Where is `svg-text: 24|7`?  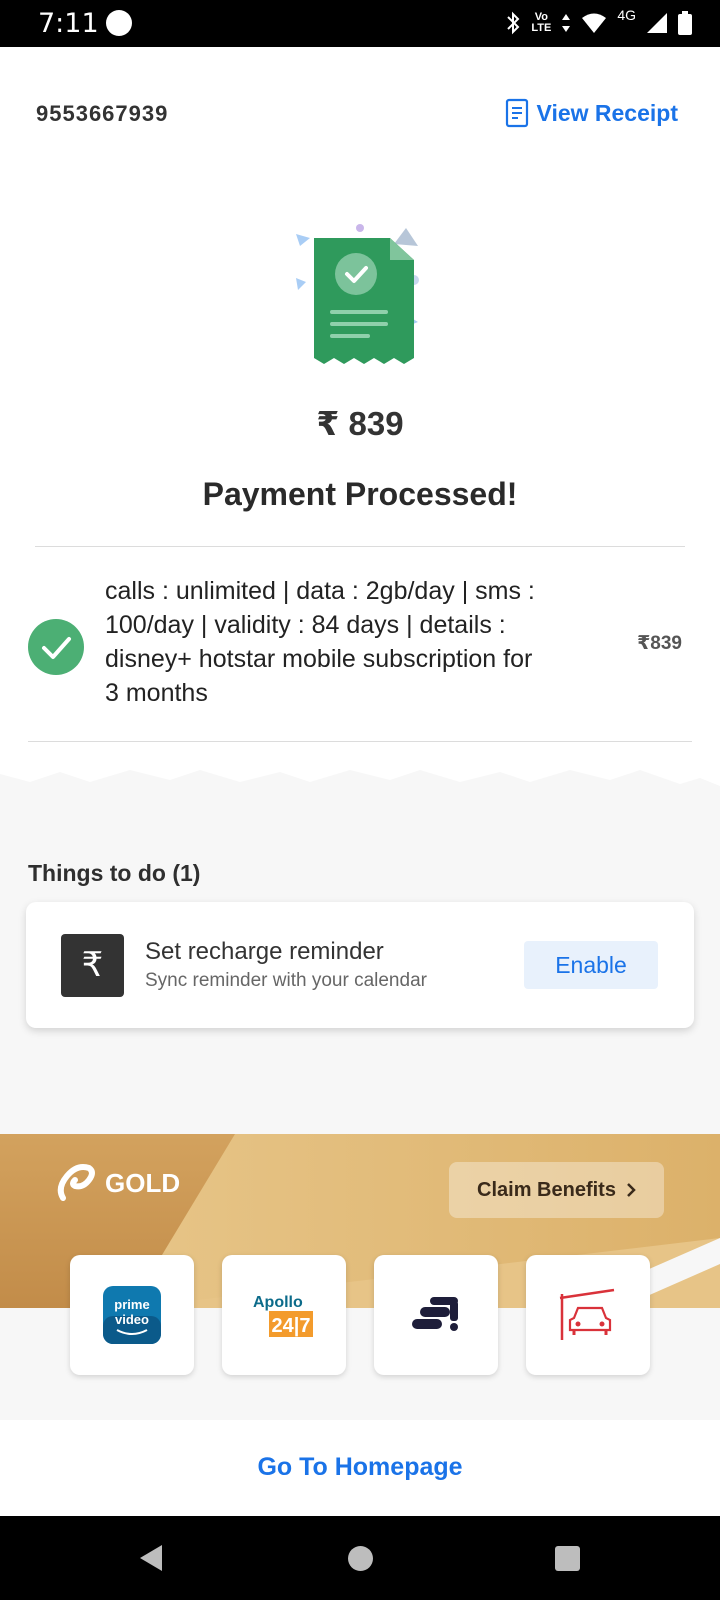 svg-text: 24|7 is located at coordinates (291, 1326).